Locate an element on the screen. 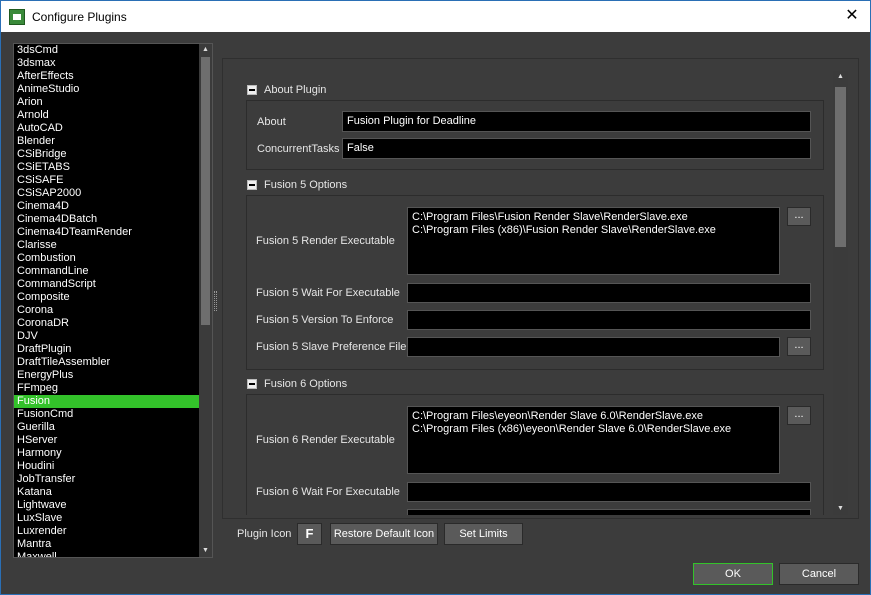 This screenshot has height=595, width=871. plugin-list-item: AfterEffects is located at coordinates (106, 76).